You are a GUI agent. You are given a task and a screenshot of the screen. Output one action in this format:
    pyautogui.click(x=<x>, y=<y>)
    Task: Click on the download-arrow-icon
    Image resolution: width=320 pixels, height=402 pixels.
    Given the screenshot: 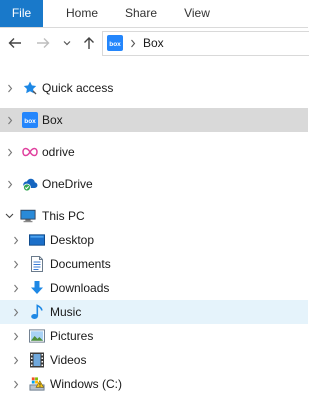 What is the action you would take?
    pyautogui.click(x=37, y=288)
    